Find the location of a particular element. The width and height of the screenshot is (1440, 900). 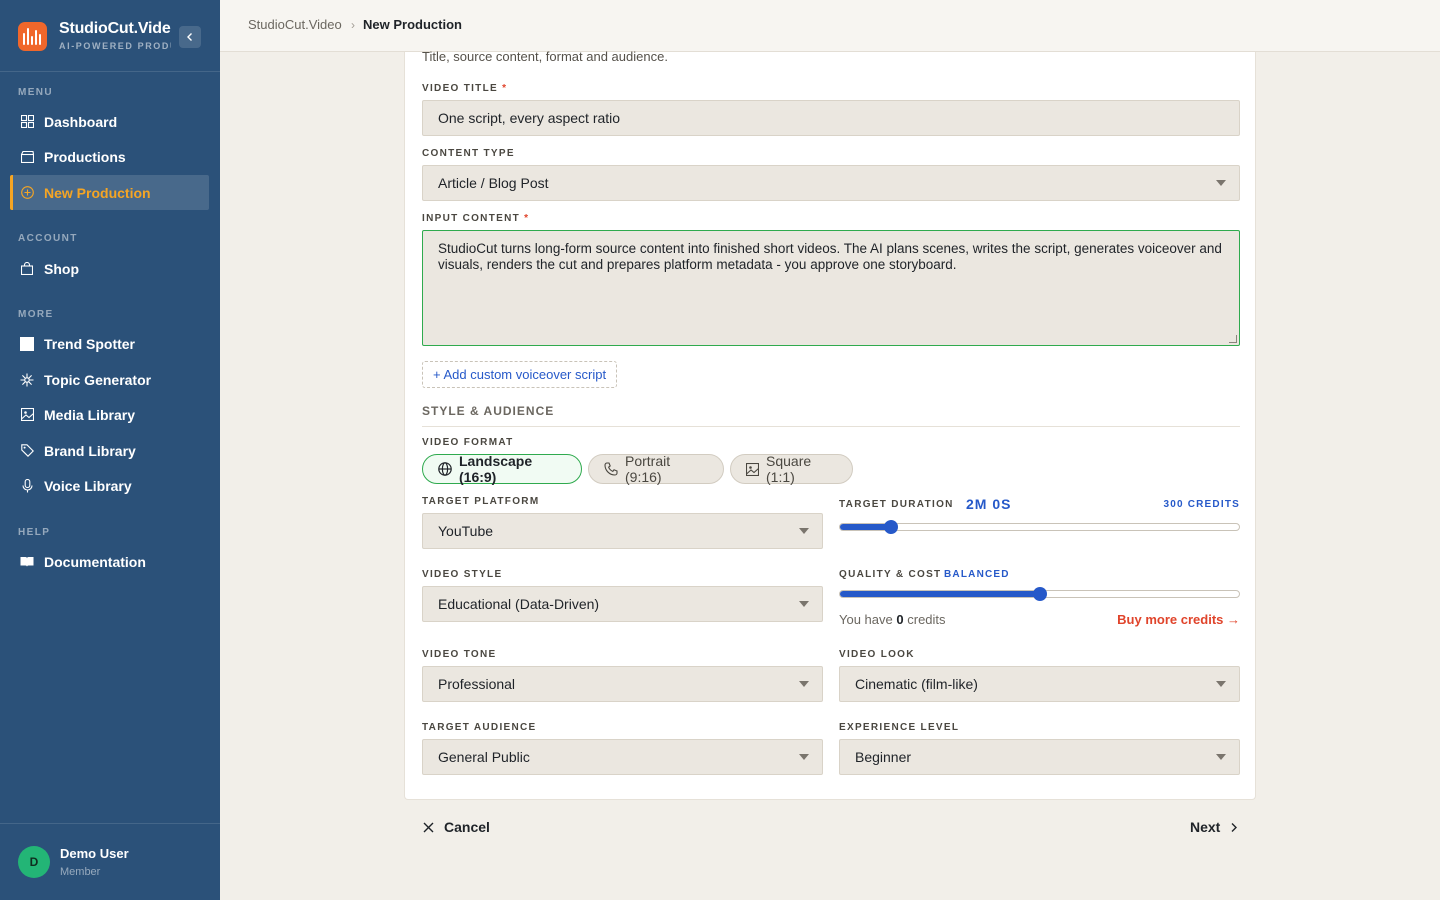

video-tone-value: Professional is located at coordinates (477, 684).